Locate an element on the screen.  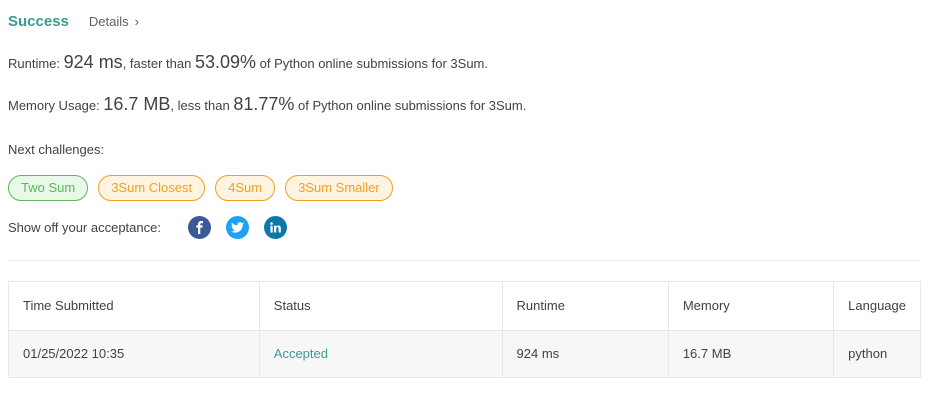
chevron-right-icon: › is located at coordinates (136, 21).